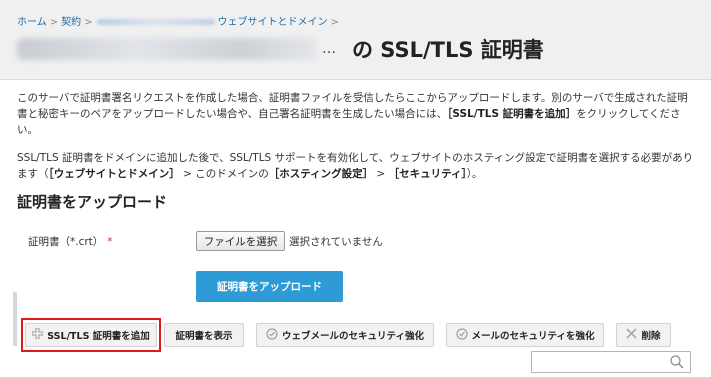 This screenshot has width=711, height=377. I want to click on upload-certificate-button: 証明書をアップロード, so click(269, 286).